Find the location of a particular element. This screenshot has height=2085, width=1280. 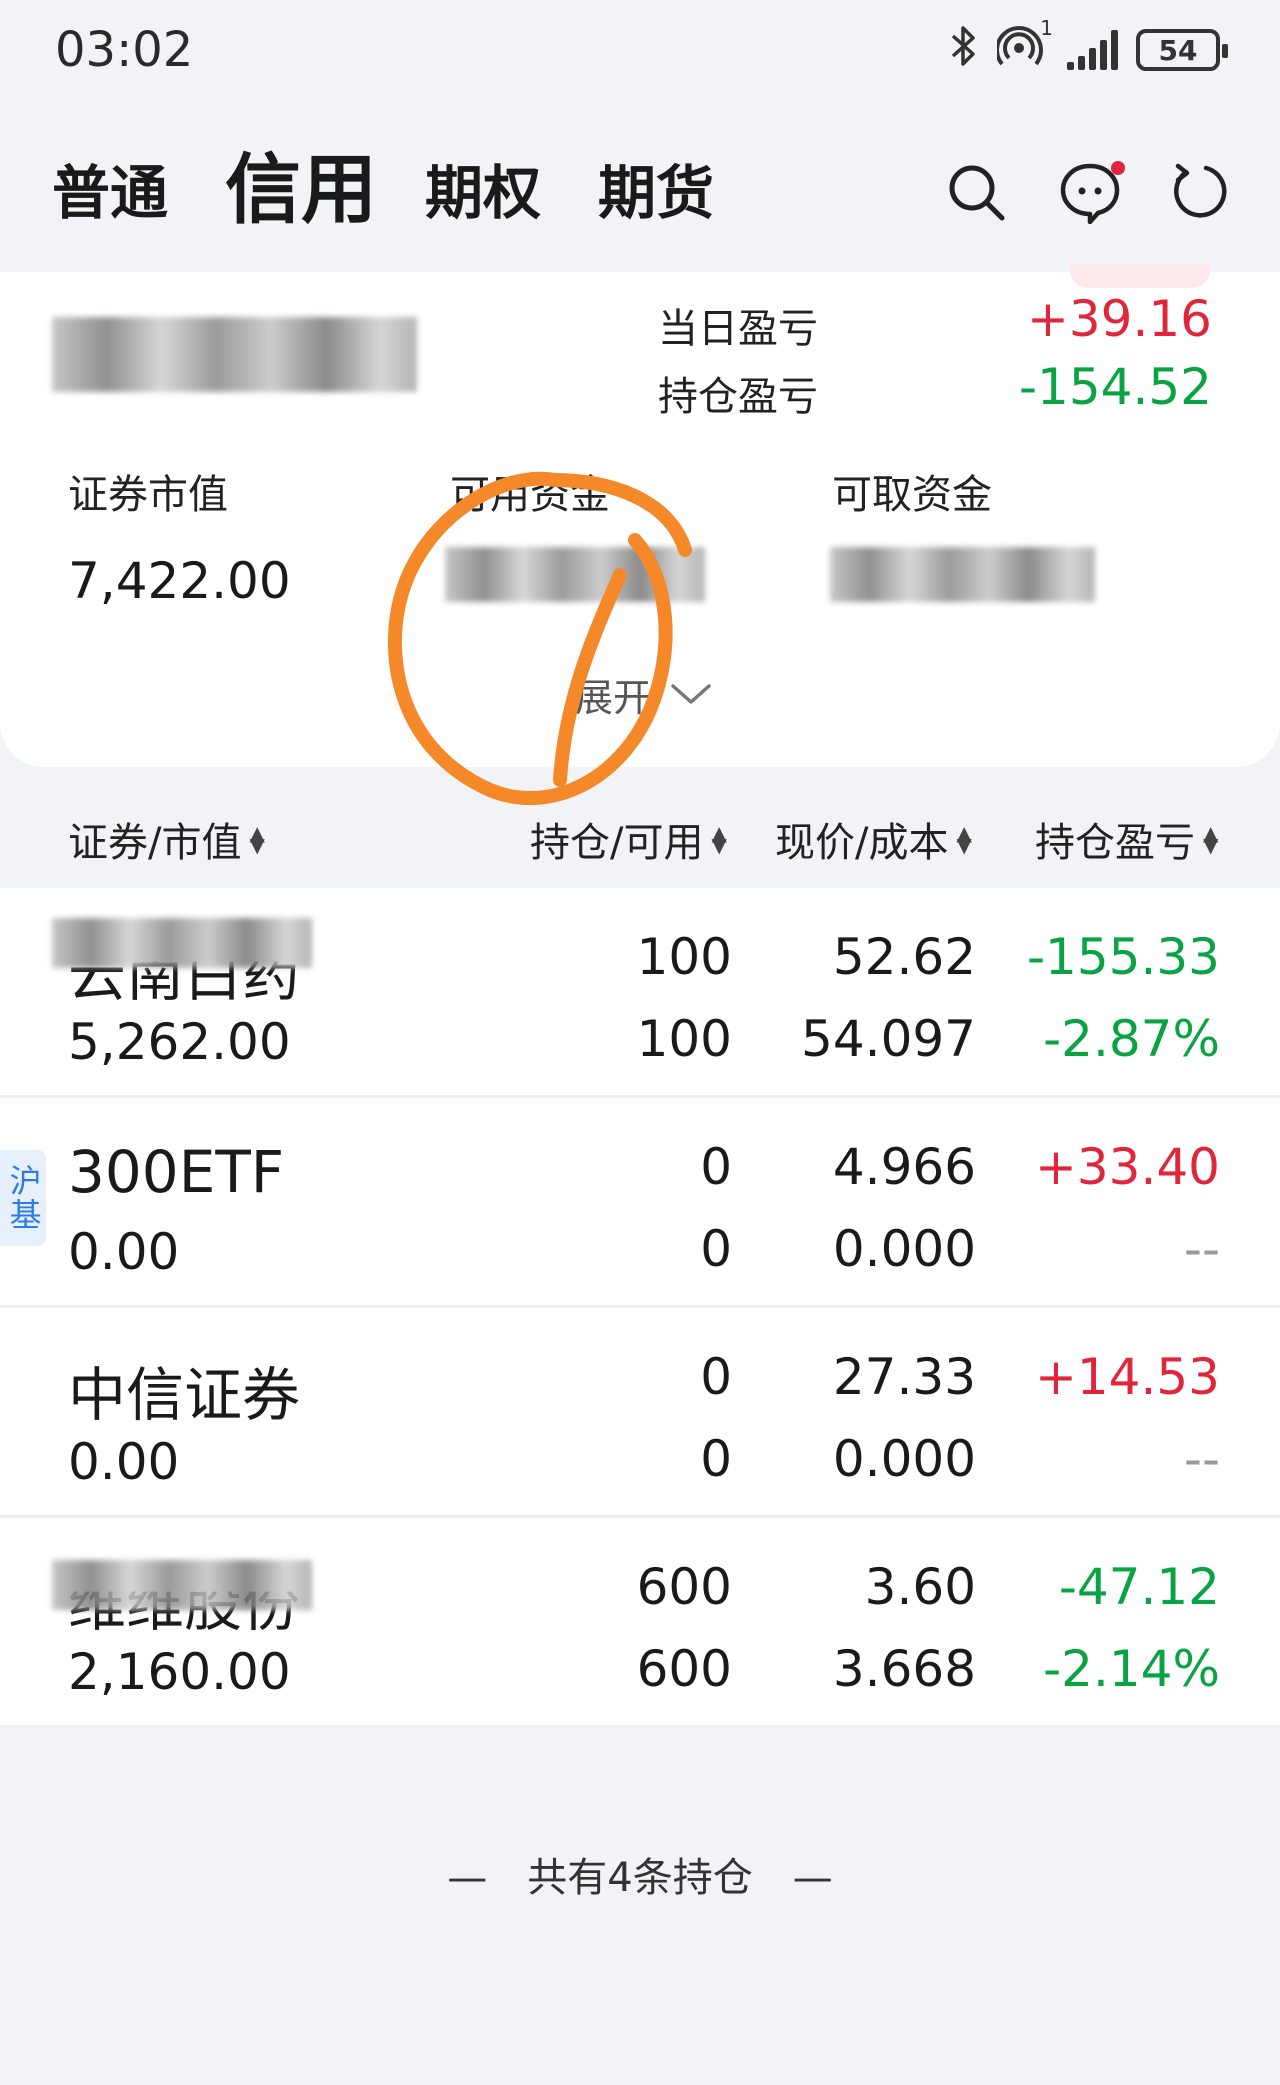

chevron-down-icon is located at coordinates (691, 695).